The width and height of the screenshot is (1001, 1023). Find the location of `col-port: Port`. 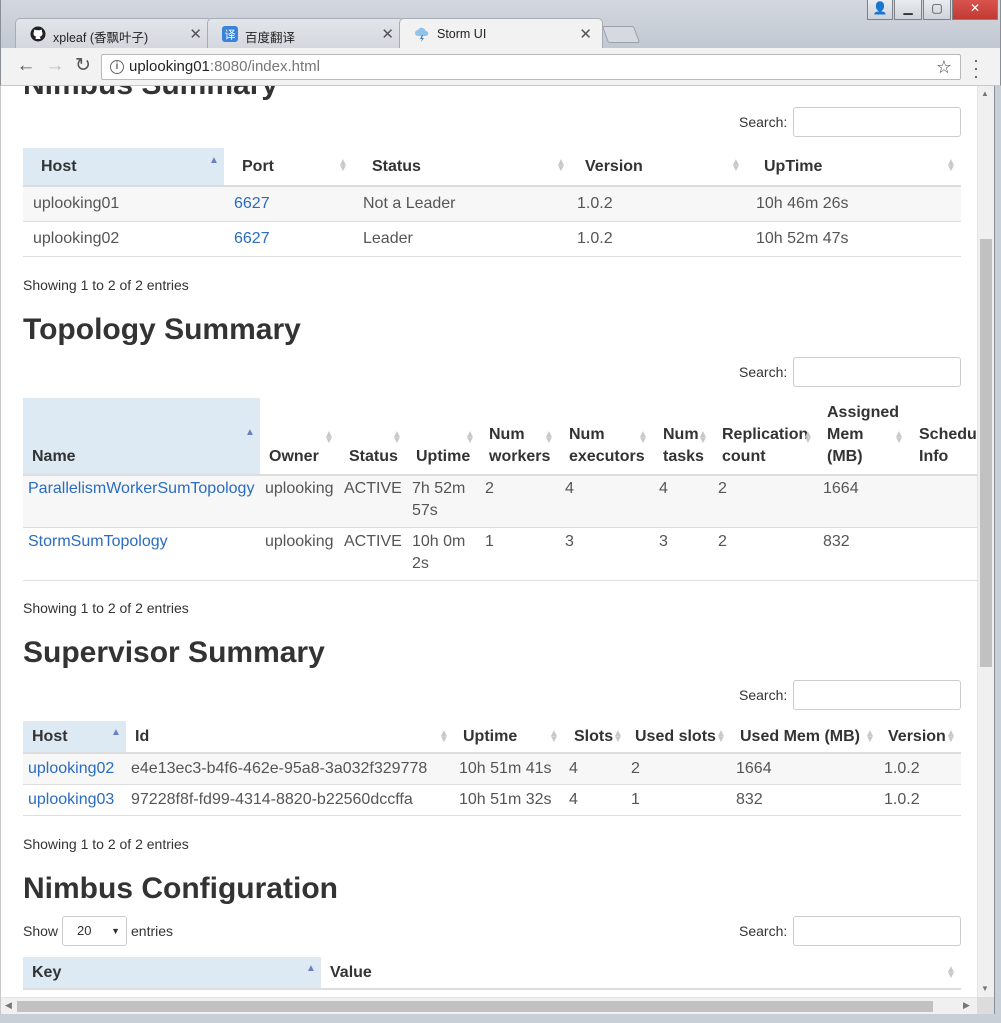

col-port: Port is located at coordinates (258, 167).